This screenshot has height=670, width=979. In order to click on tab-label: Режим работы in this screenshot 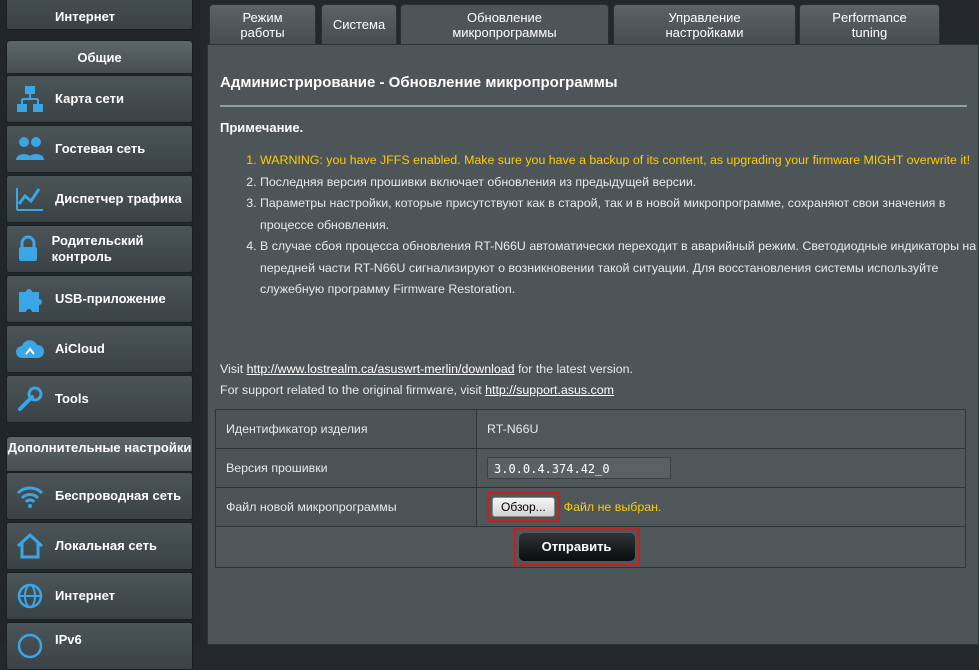, I will do `click(262, 24)`.